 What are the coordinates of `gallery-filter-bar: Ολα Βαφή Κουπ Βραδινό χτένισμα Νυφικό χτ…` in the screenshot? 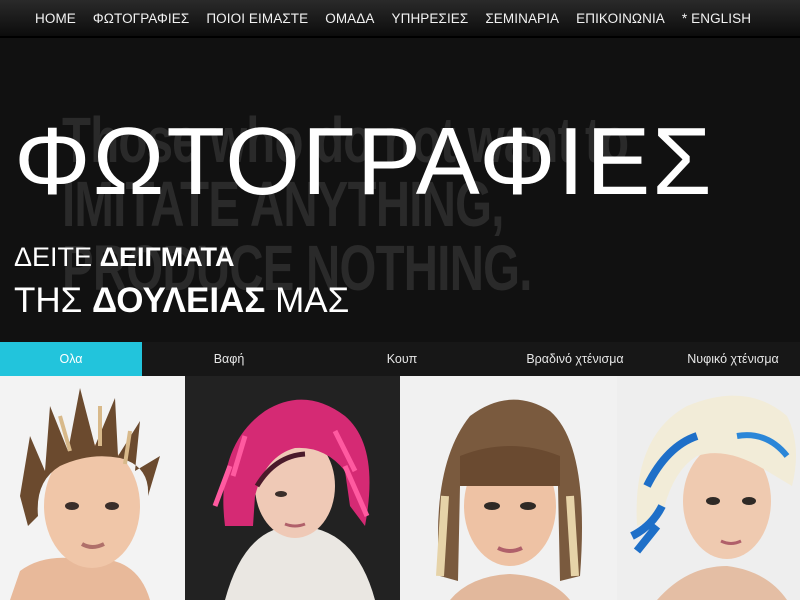 It's located at (400, 359).